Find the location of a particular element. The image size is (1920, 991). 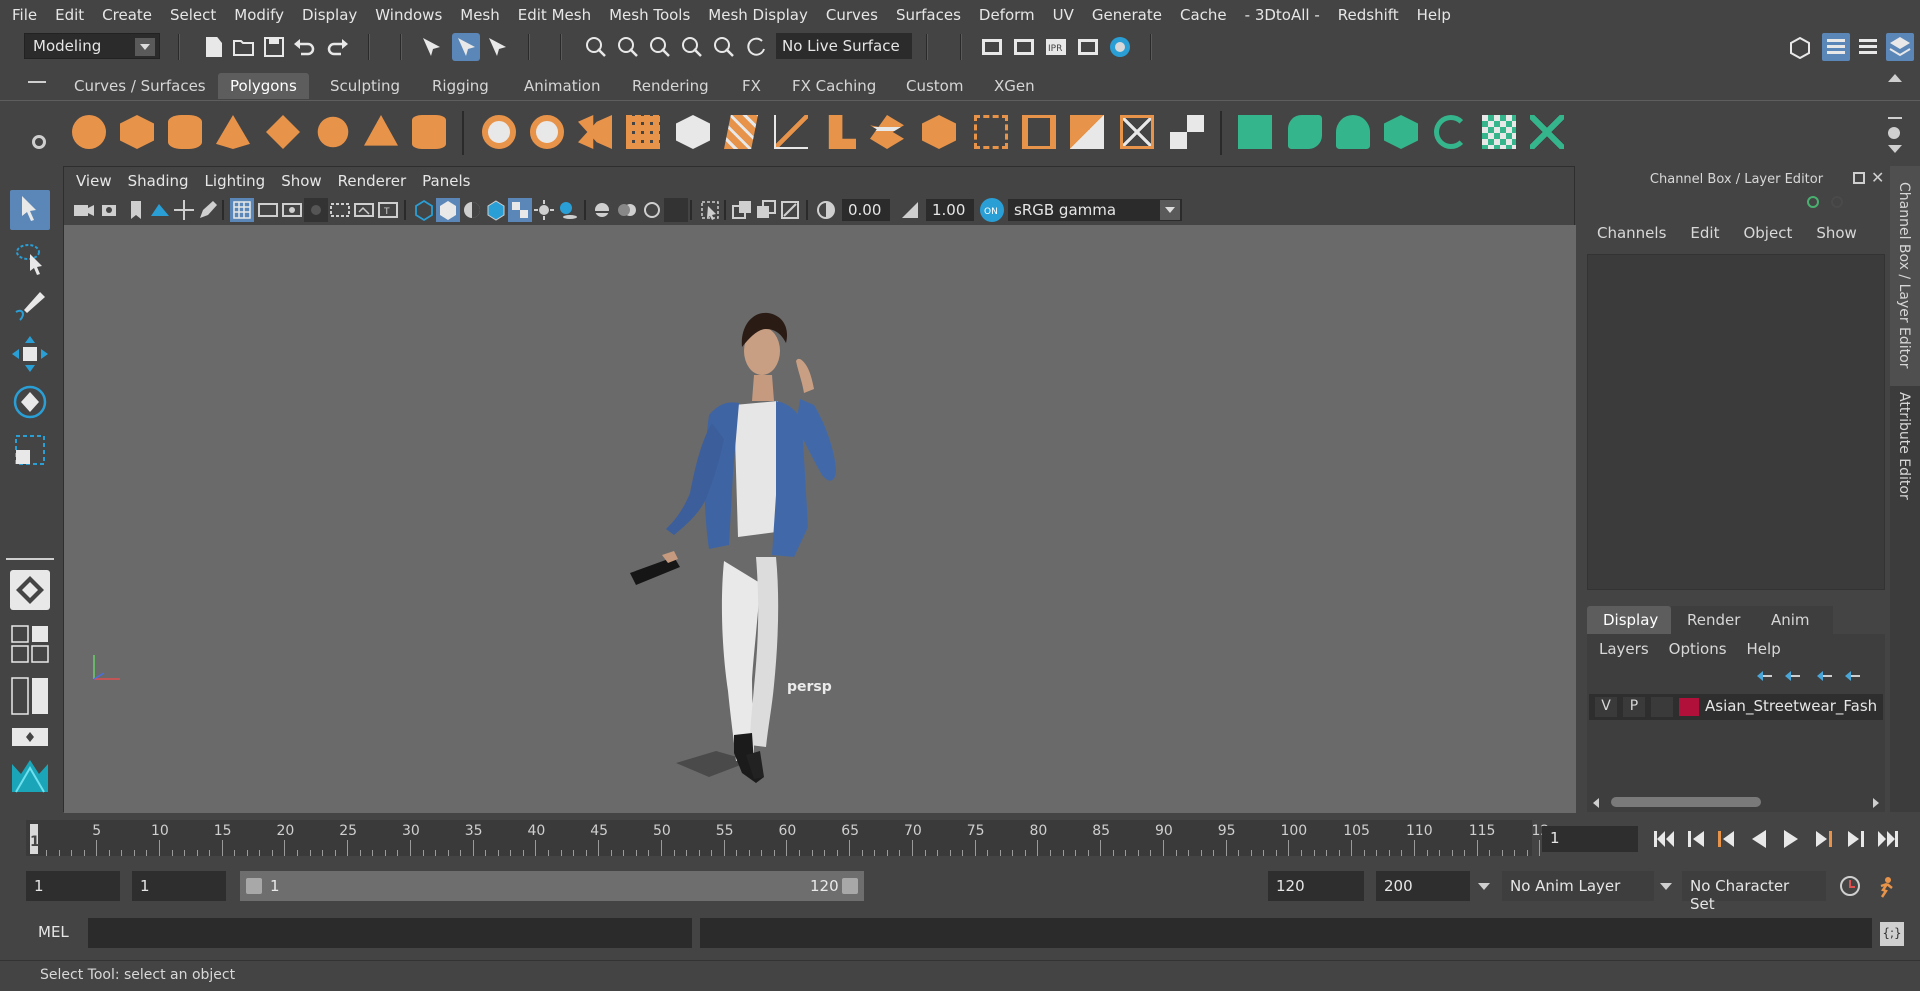

menu-uv: UV is located at coordinates (1063, 15).